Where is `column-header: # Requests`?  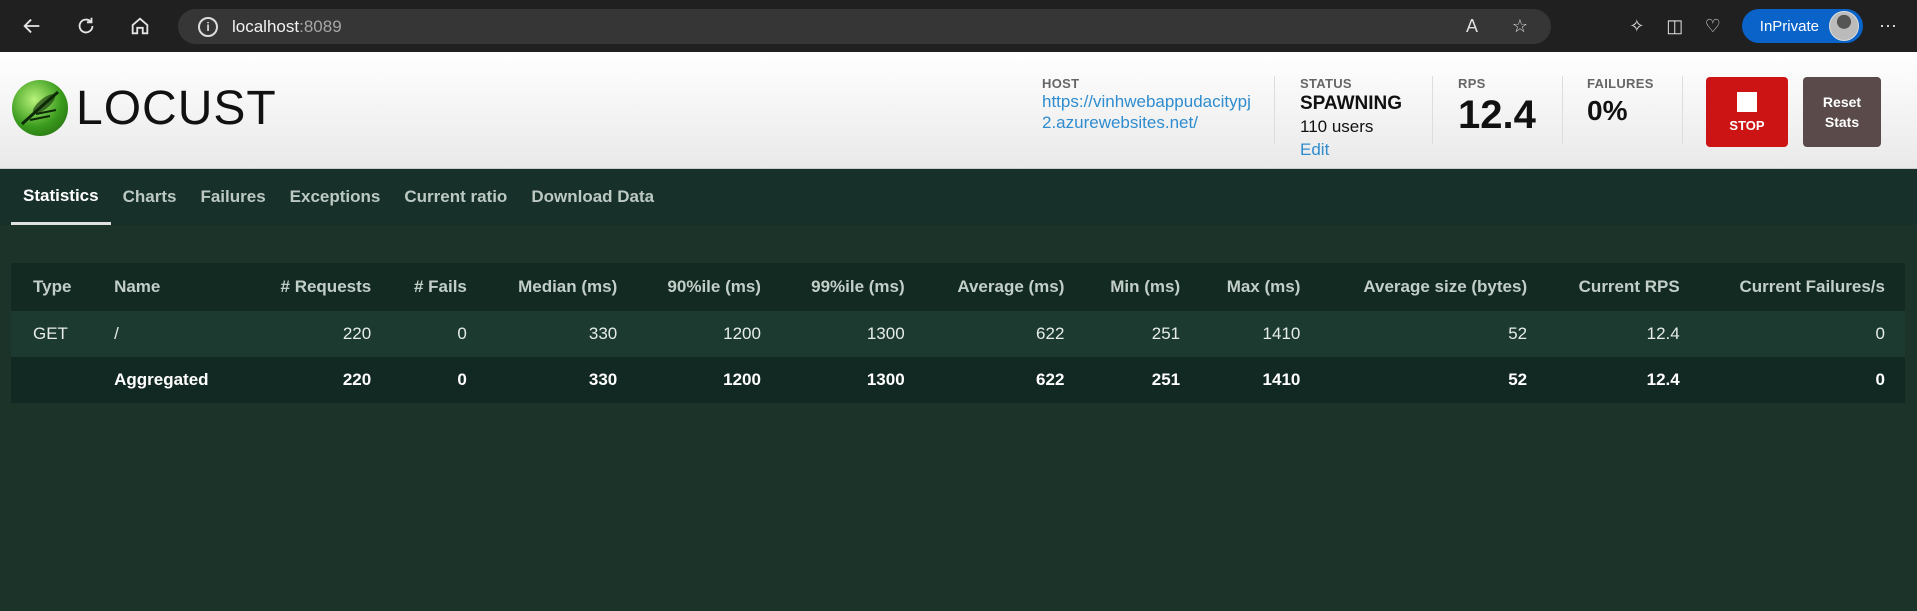
column-header: # Requests is located at coordinates (321, 287).